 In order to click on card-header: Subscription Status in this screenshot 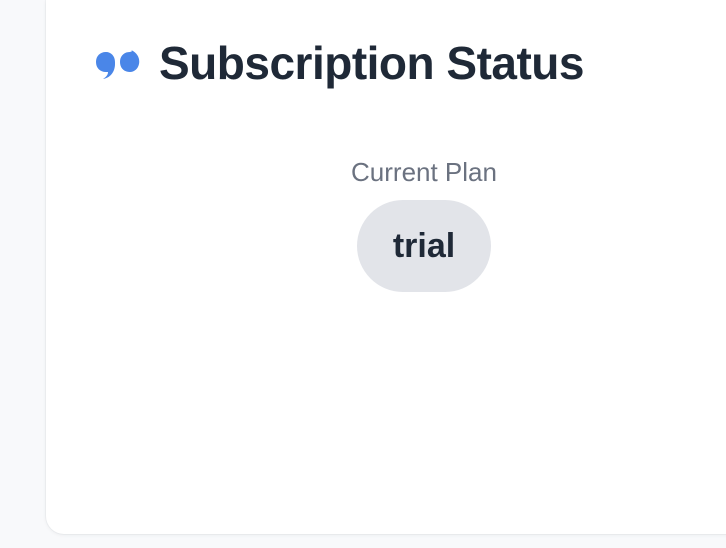, I will do `click(339, 63)`.